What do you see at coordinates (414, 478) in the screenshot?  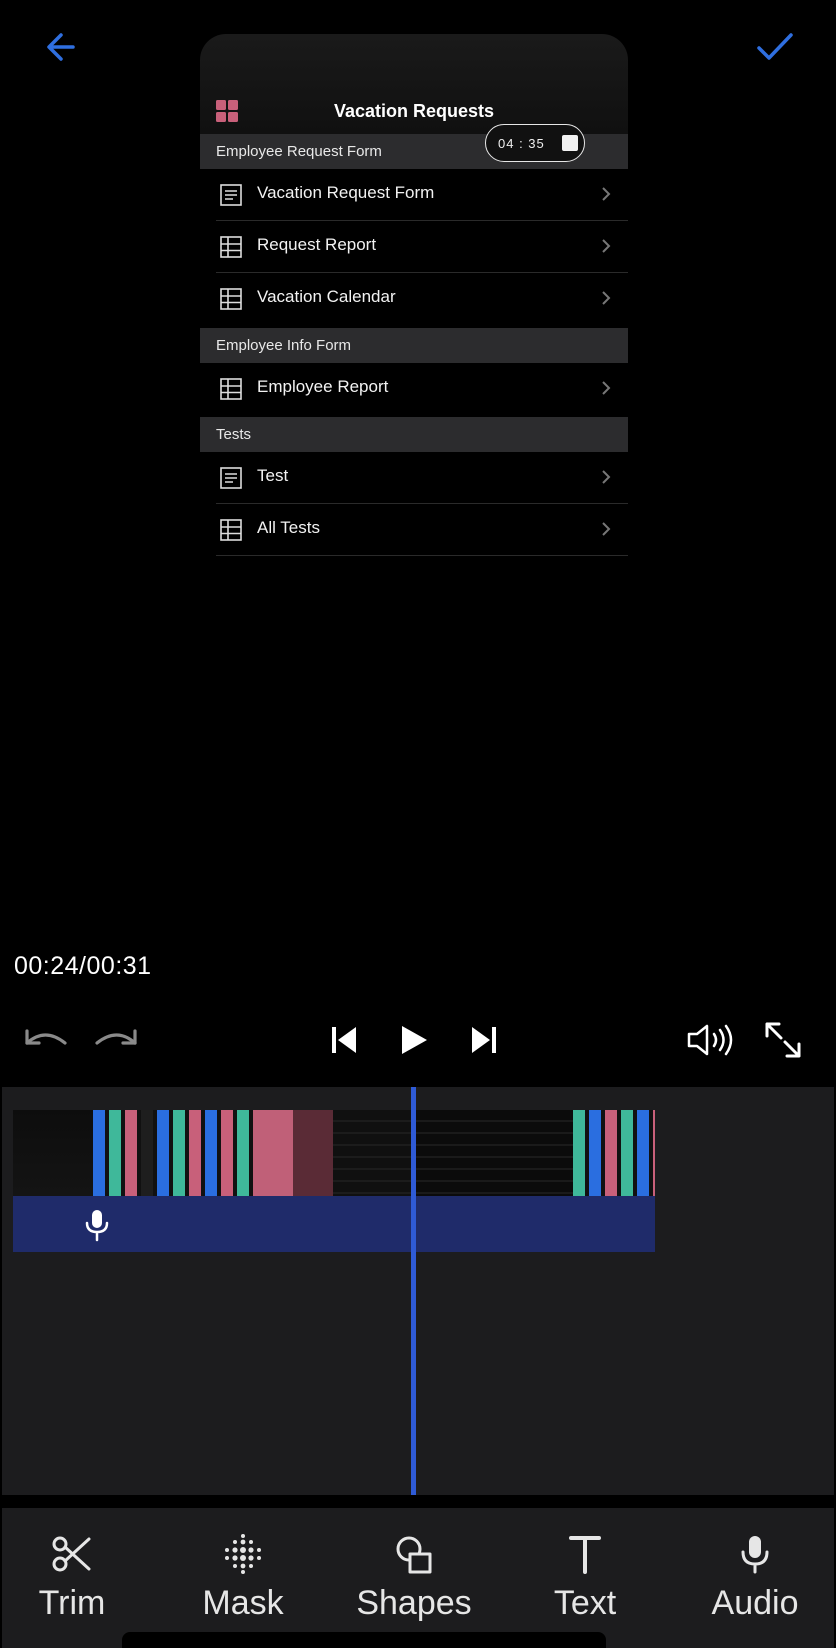 I see `list-item: Test` at bounding box center [414, 478].